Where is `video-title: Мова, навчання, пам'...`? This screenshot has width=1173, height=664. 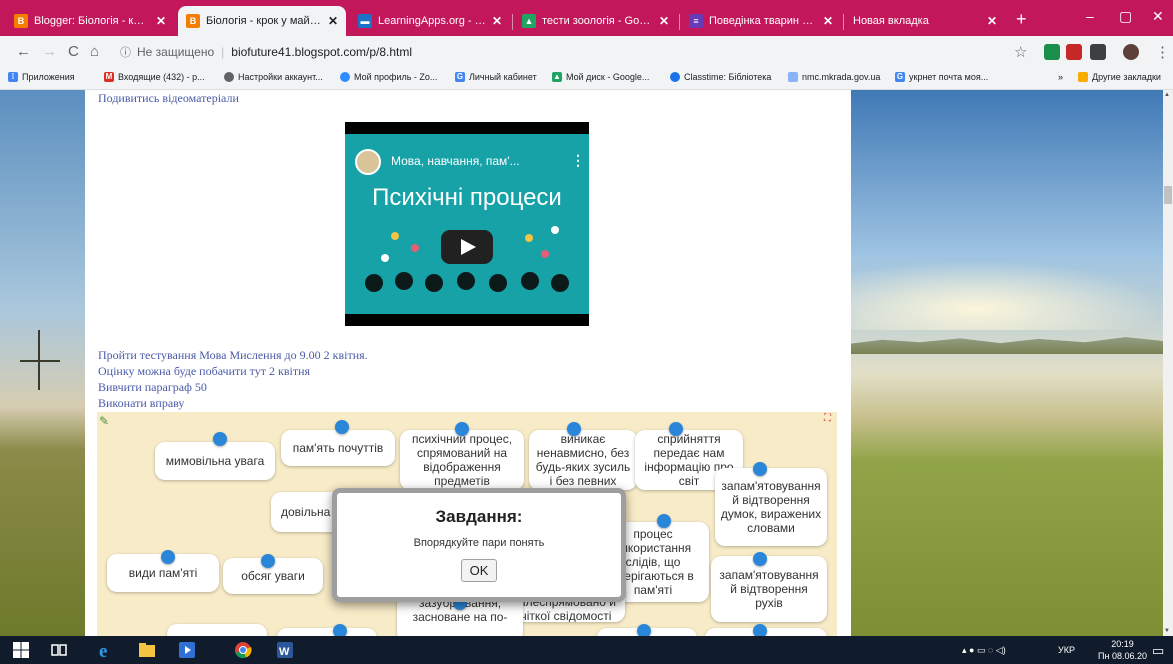 video-title: Мова, навчання, пам'... is located at coordinates (455, 161).